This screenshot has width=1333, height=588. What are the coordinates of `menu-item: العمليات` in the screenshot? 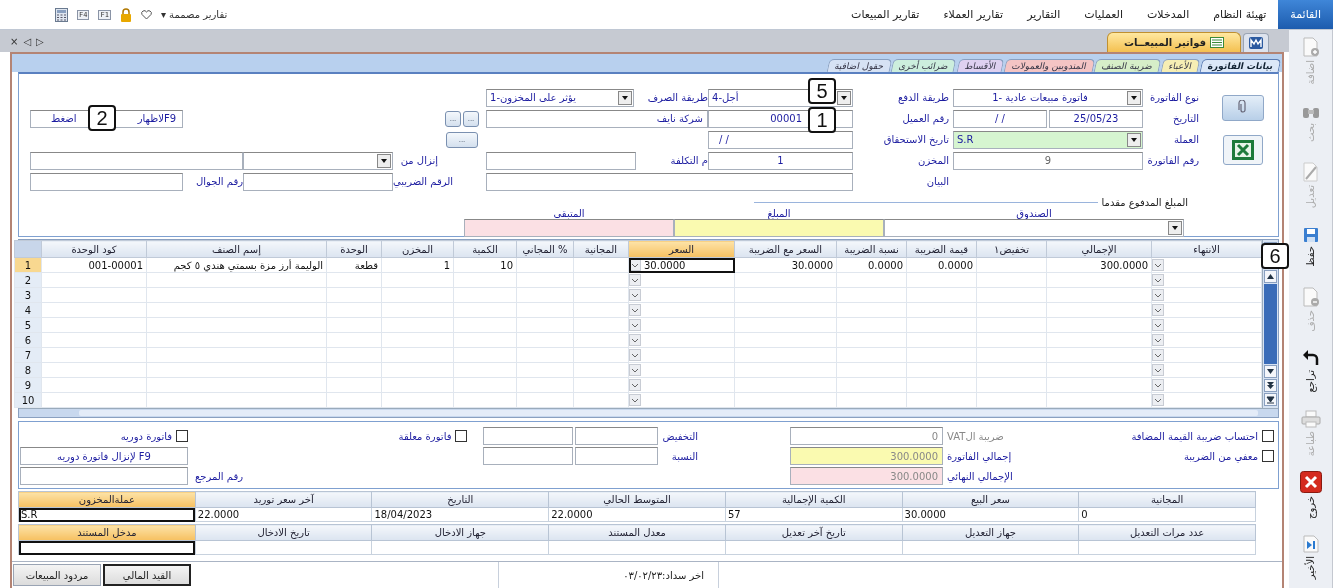 It's located at (1103, 14).